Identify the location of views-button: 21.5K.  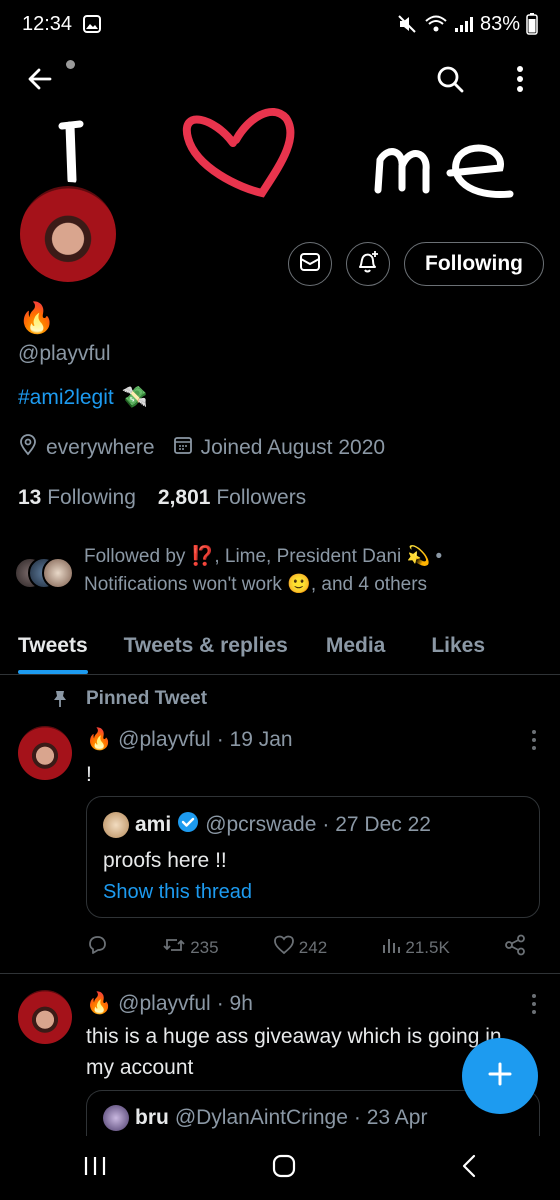
(415, 947).